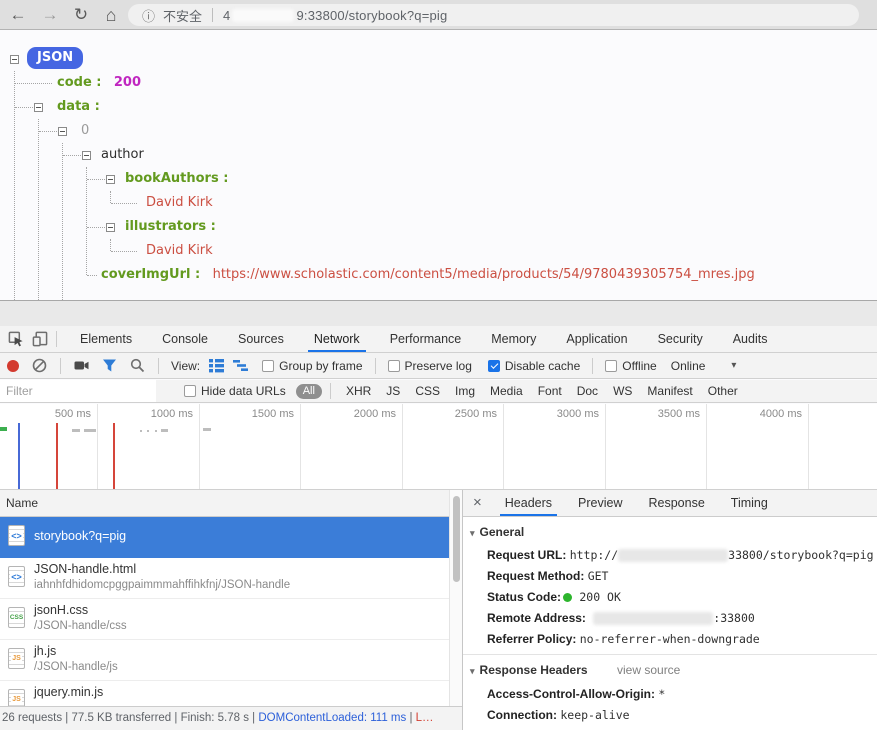  What do you see at coordinates (688, 366) in the screenshot?
I see `throttling-select: Online` at bounding box center [688, 366].